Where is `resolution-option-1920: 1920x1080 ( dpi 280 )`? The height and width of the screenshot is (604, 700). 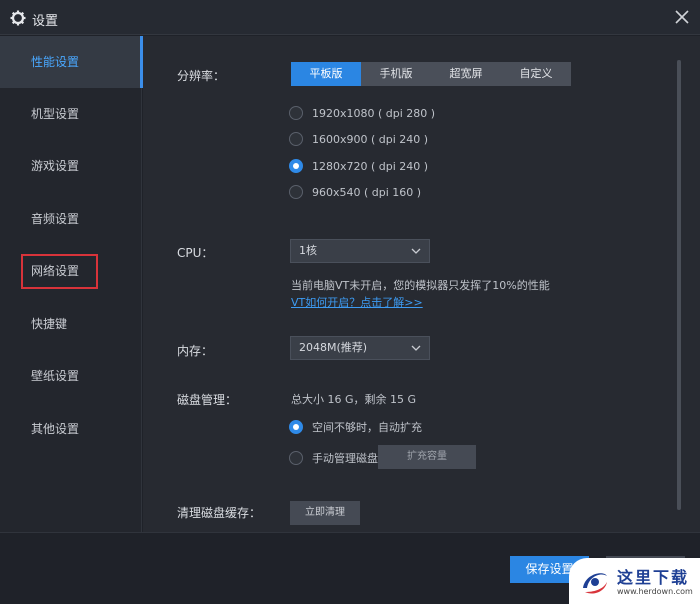
resolution-option-1920: 1920x1080 ( dpi 280 ) is located at coordinates (362, 113).